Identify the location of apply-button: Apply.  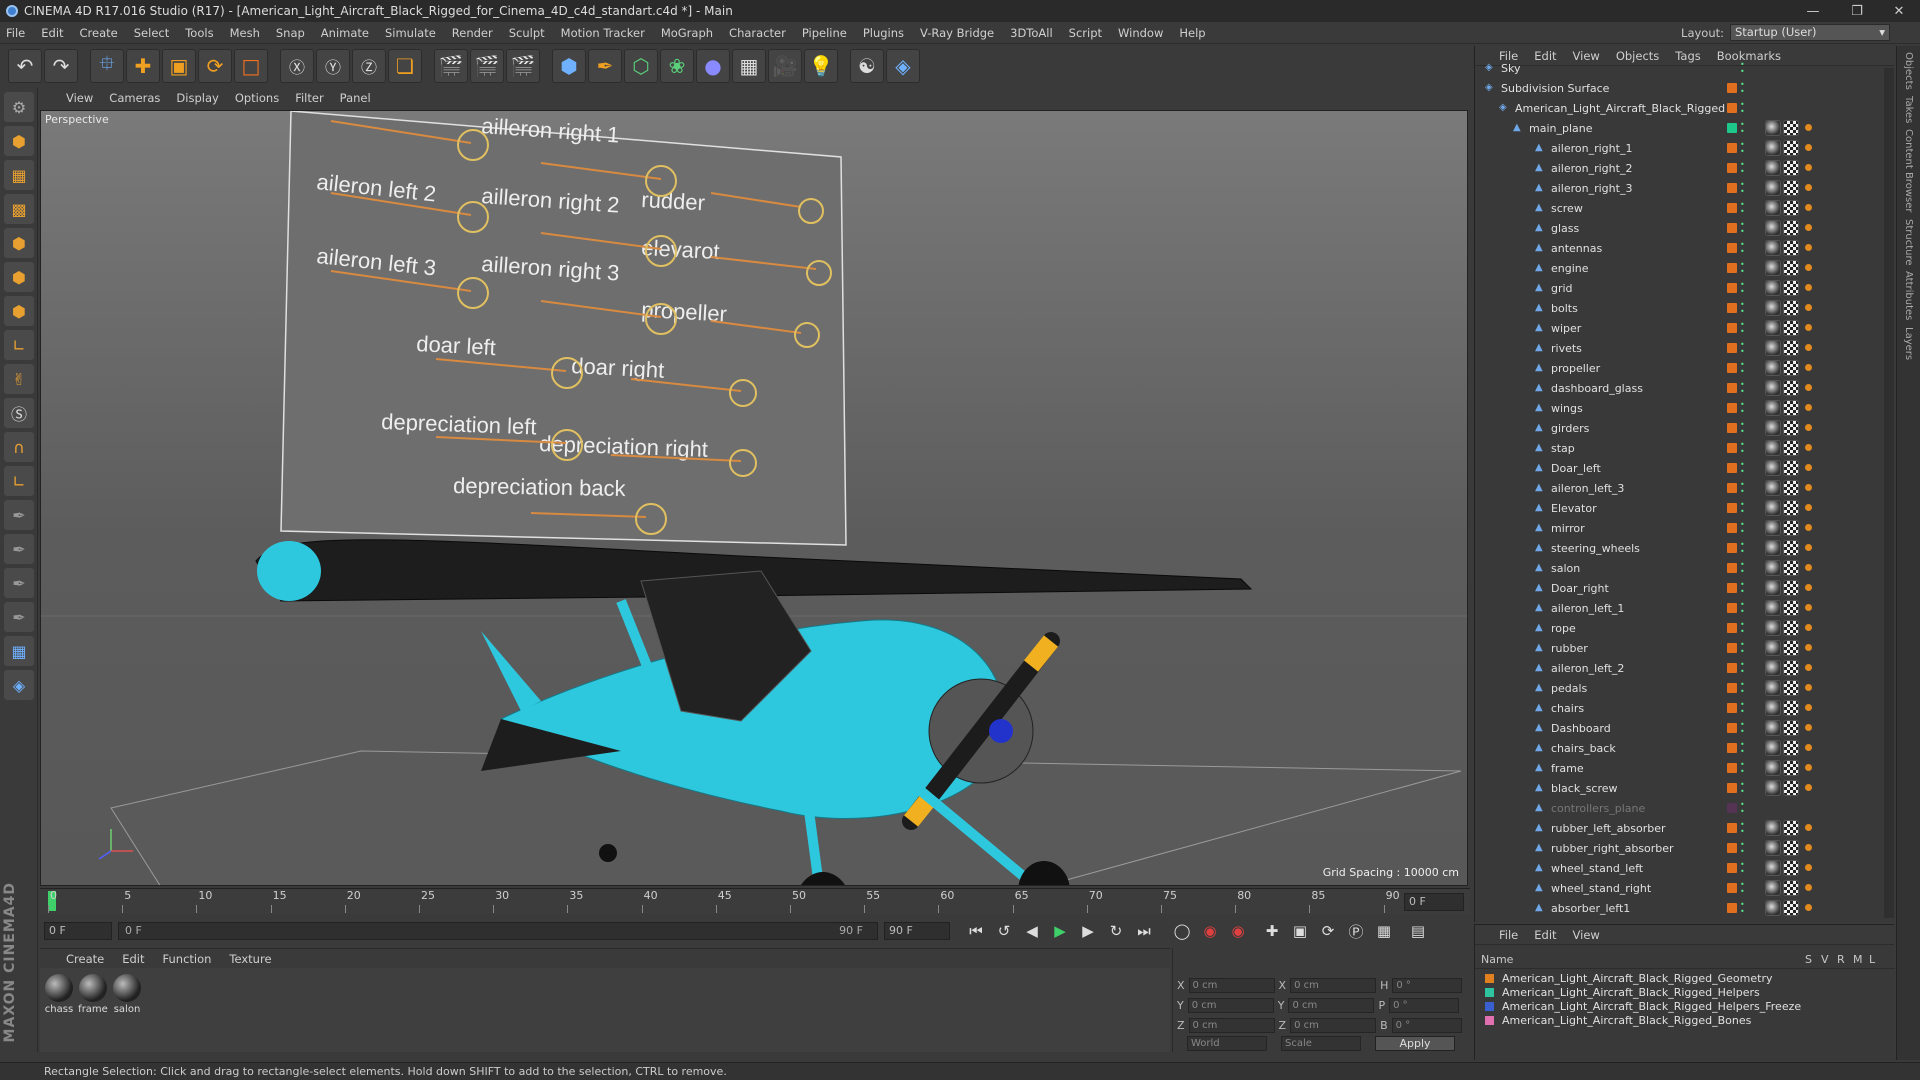
(1415, 1043).